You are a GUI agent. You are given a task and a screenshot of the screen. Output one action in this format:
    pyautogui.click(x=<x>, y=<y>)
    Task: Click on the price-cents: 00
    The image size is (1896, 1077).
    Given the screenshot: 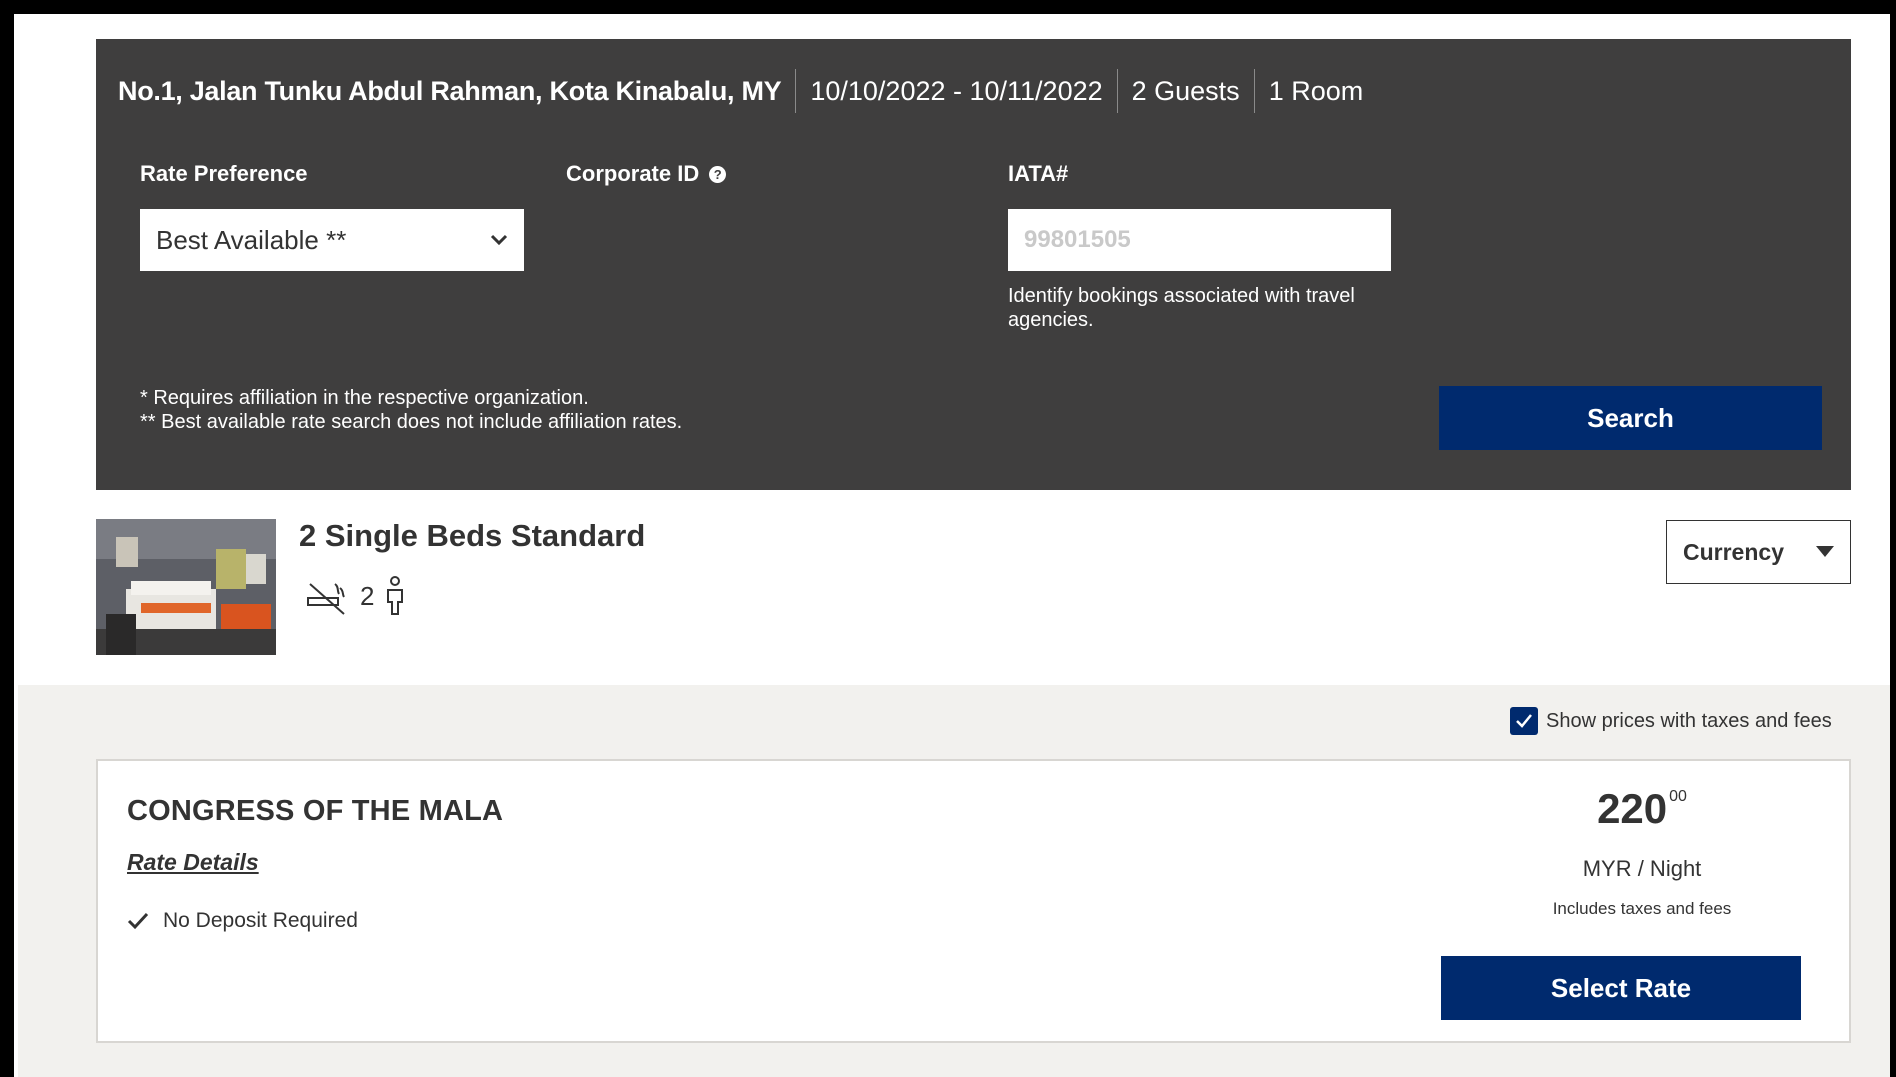 What is the action you would take?
    pyautogui.click(x=1678, y=796)
    